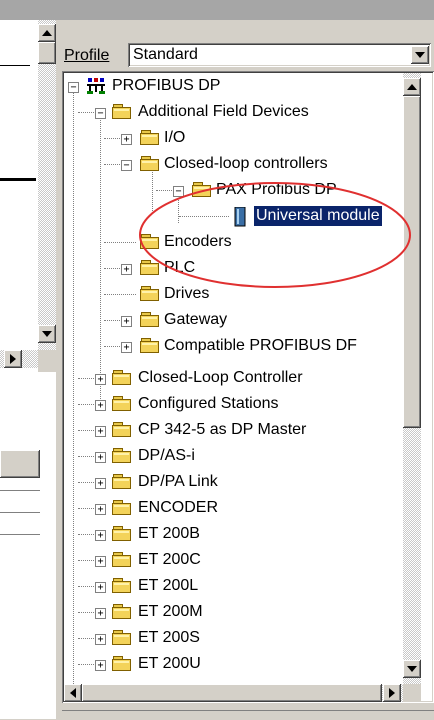 This screenshot has width=434, height=720. Describe the element at coordinates (208, 403) in the screenshot. I see `tree-item-label: Configured Stations` at that location.